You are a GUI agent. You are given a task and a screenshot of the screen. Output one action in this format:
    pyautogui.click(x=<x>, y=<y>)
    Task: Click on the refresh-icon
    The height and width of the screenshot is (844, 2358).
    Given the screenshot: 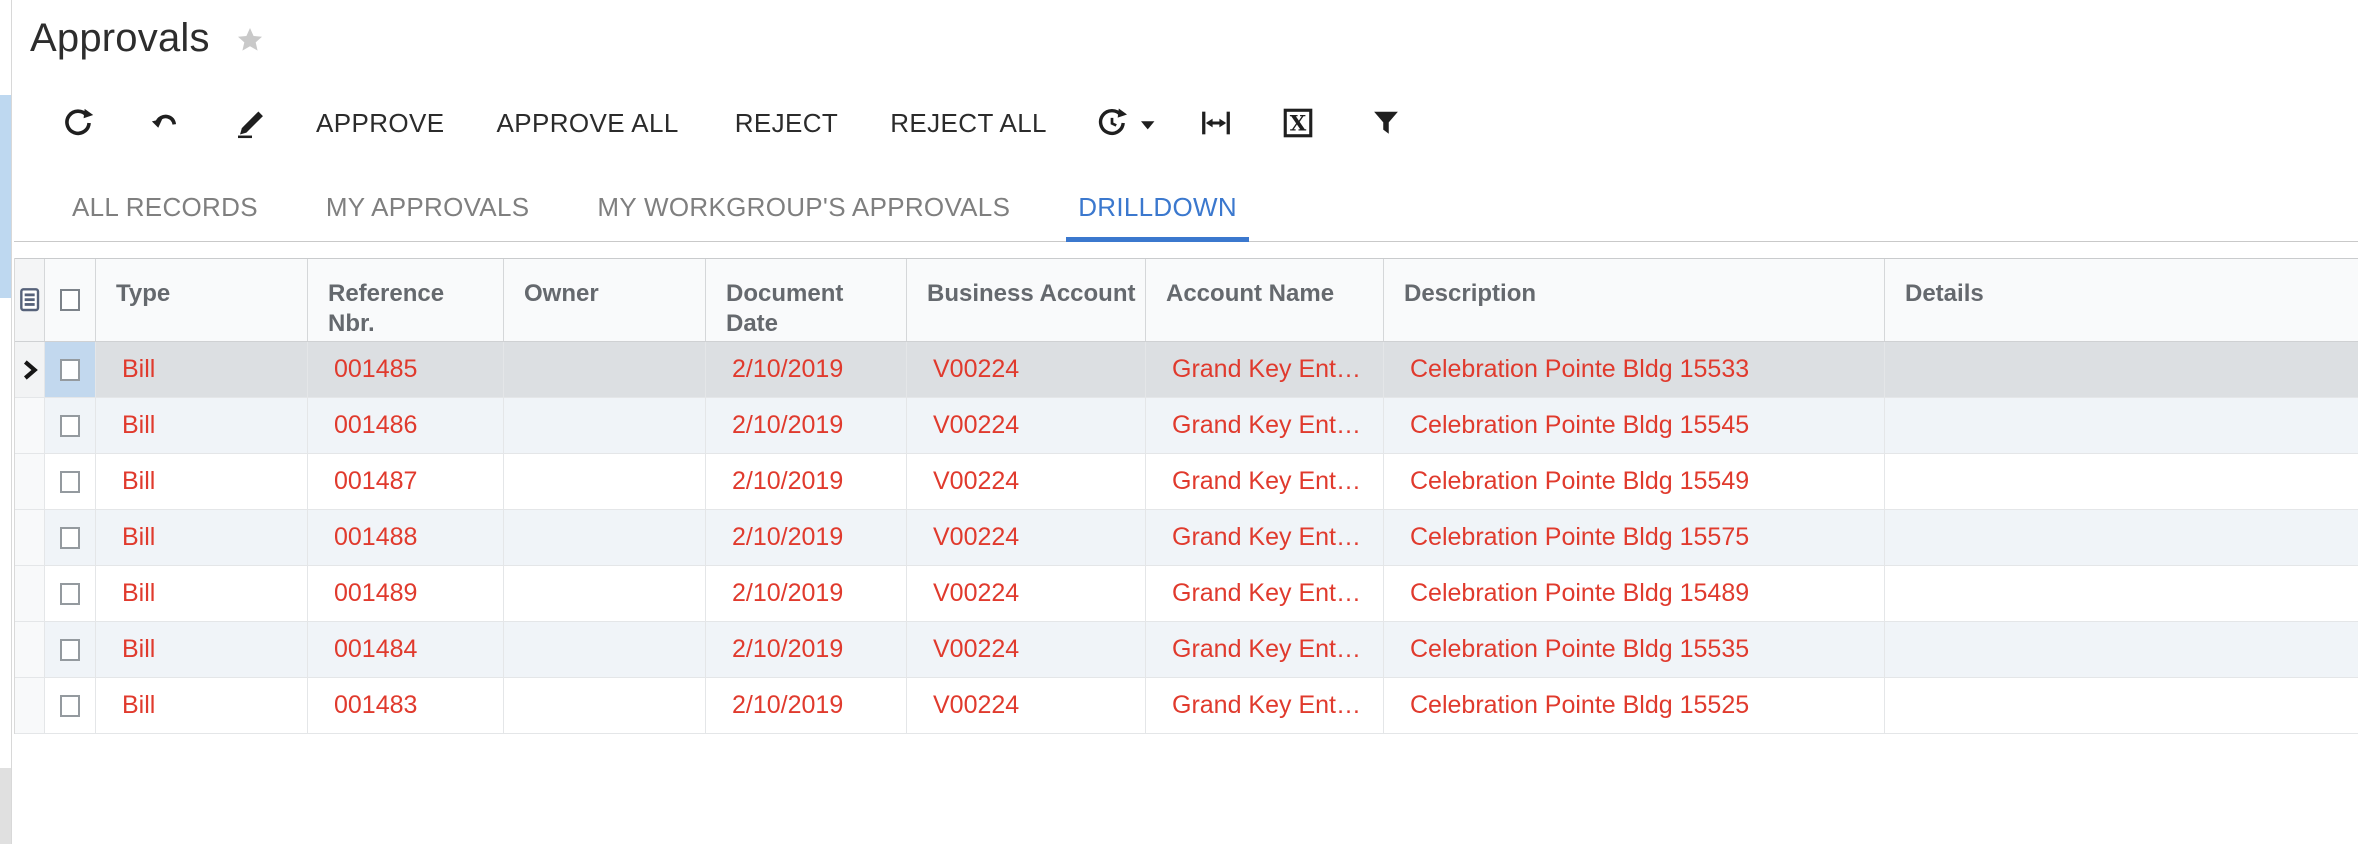 What is the action you would take?
    pyautogui.click(x=78, y=123)
    